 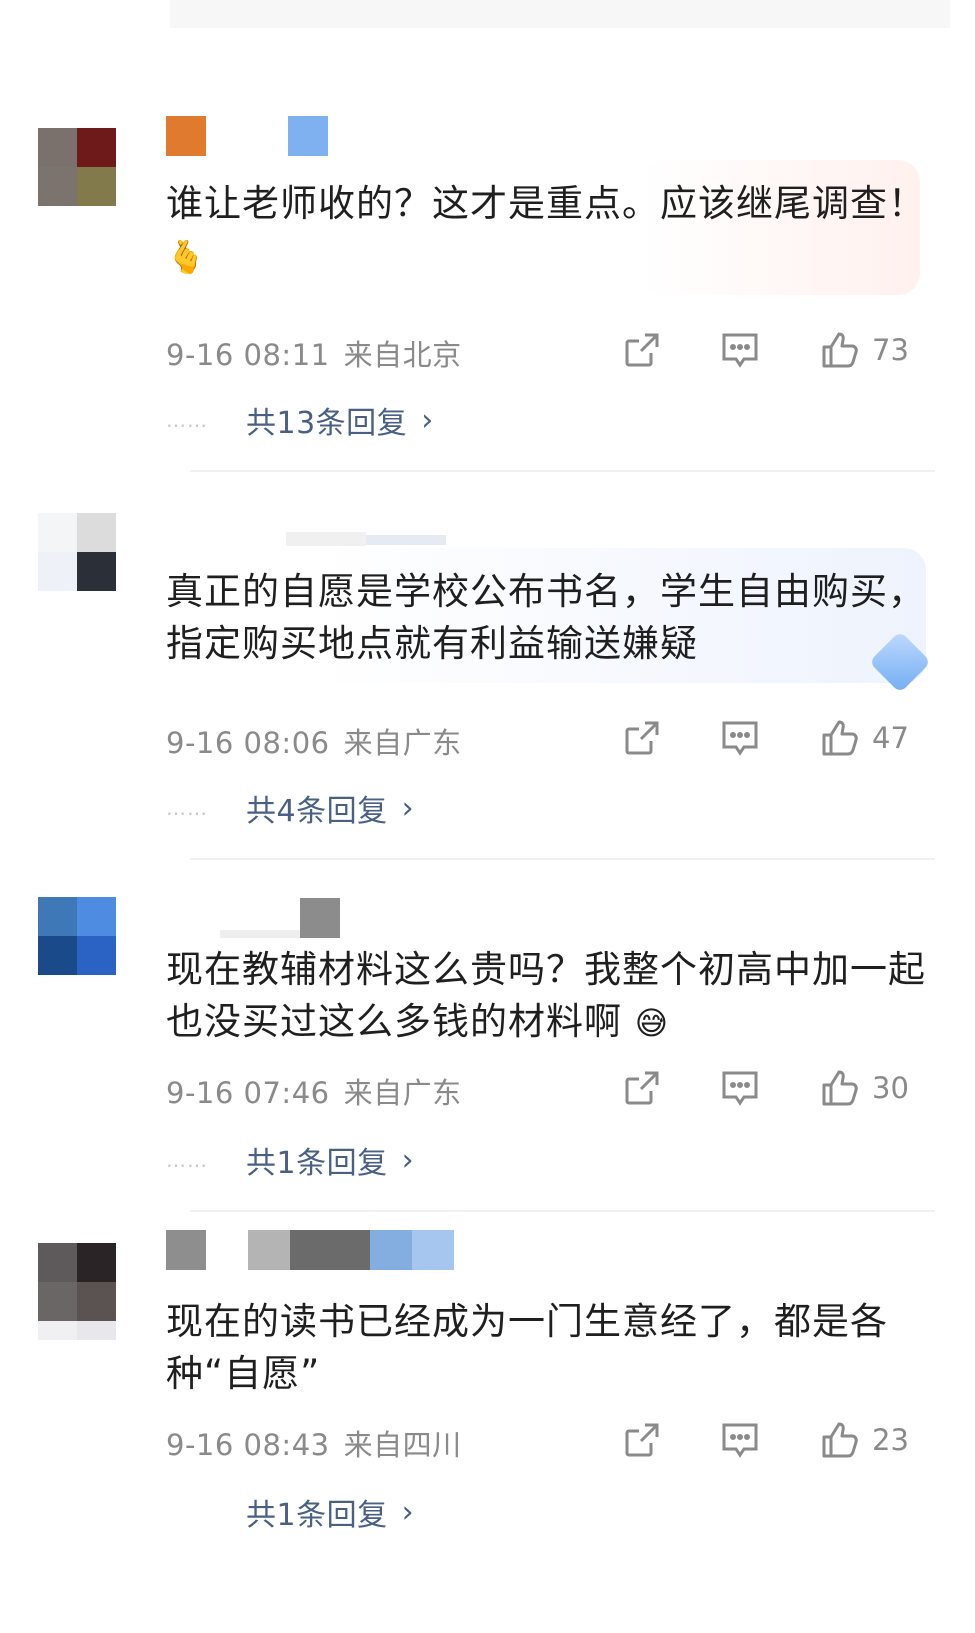 I want to click on view-replies-row: …… 共13条回复 ›, so click(x=299, y=420).